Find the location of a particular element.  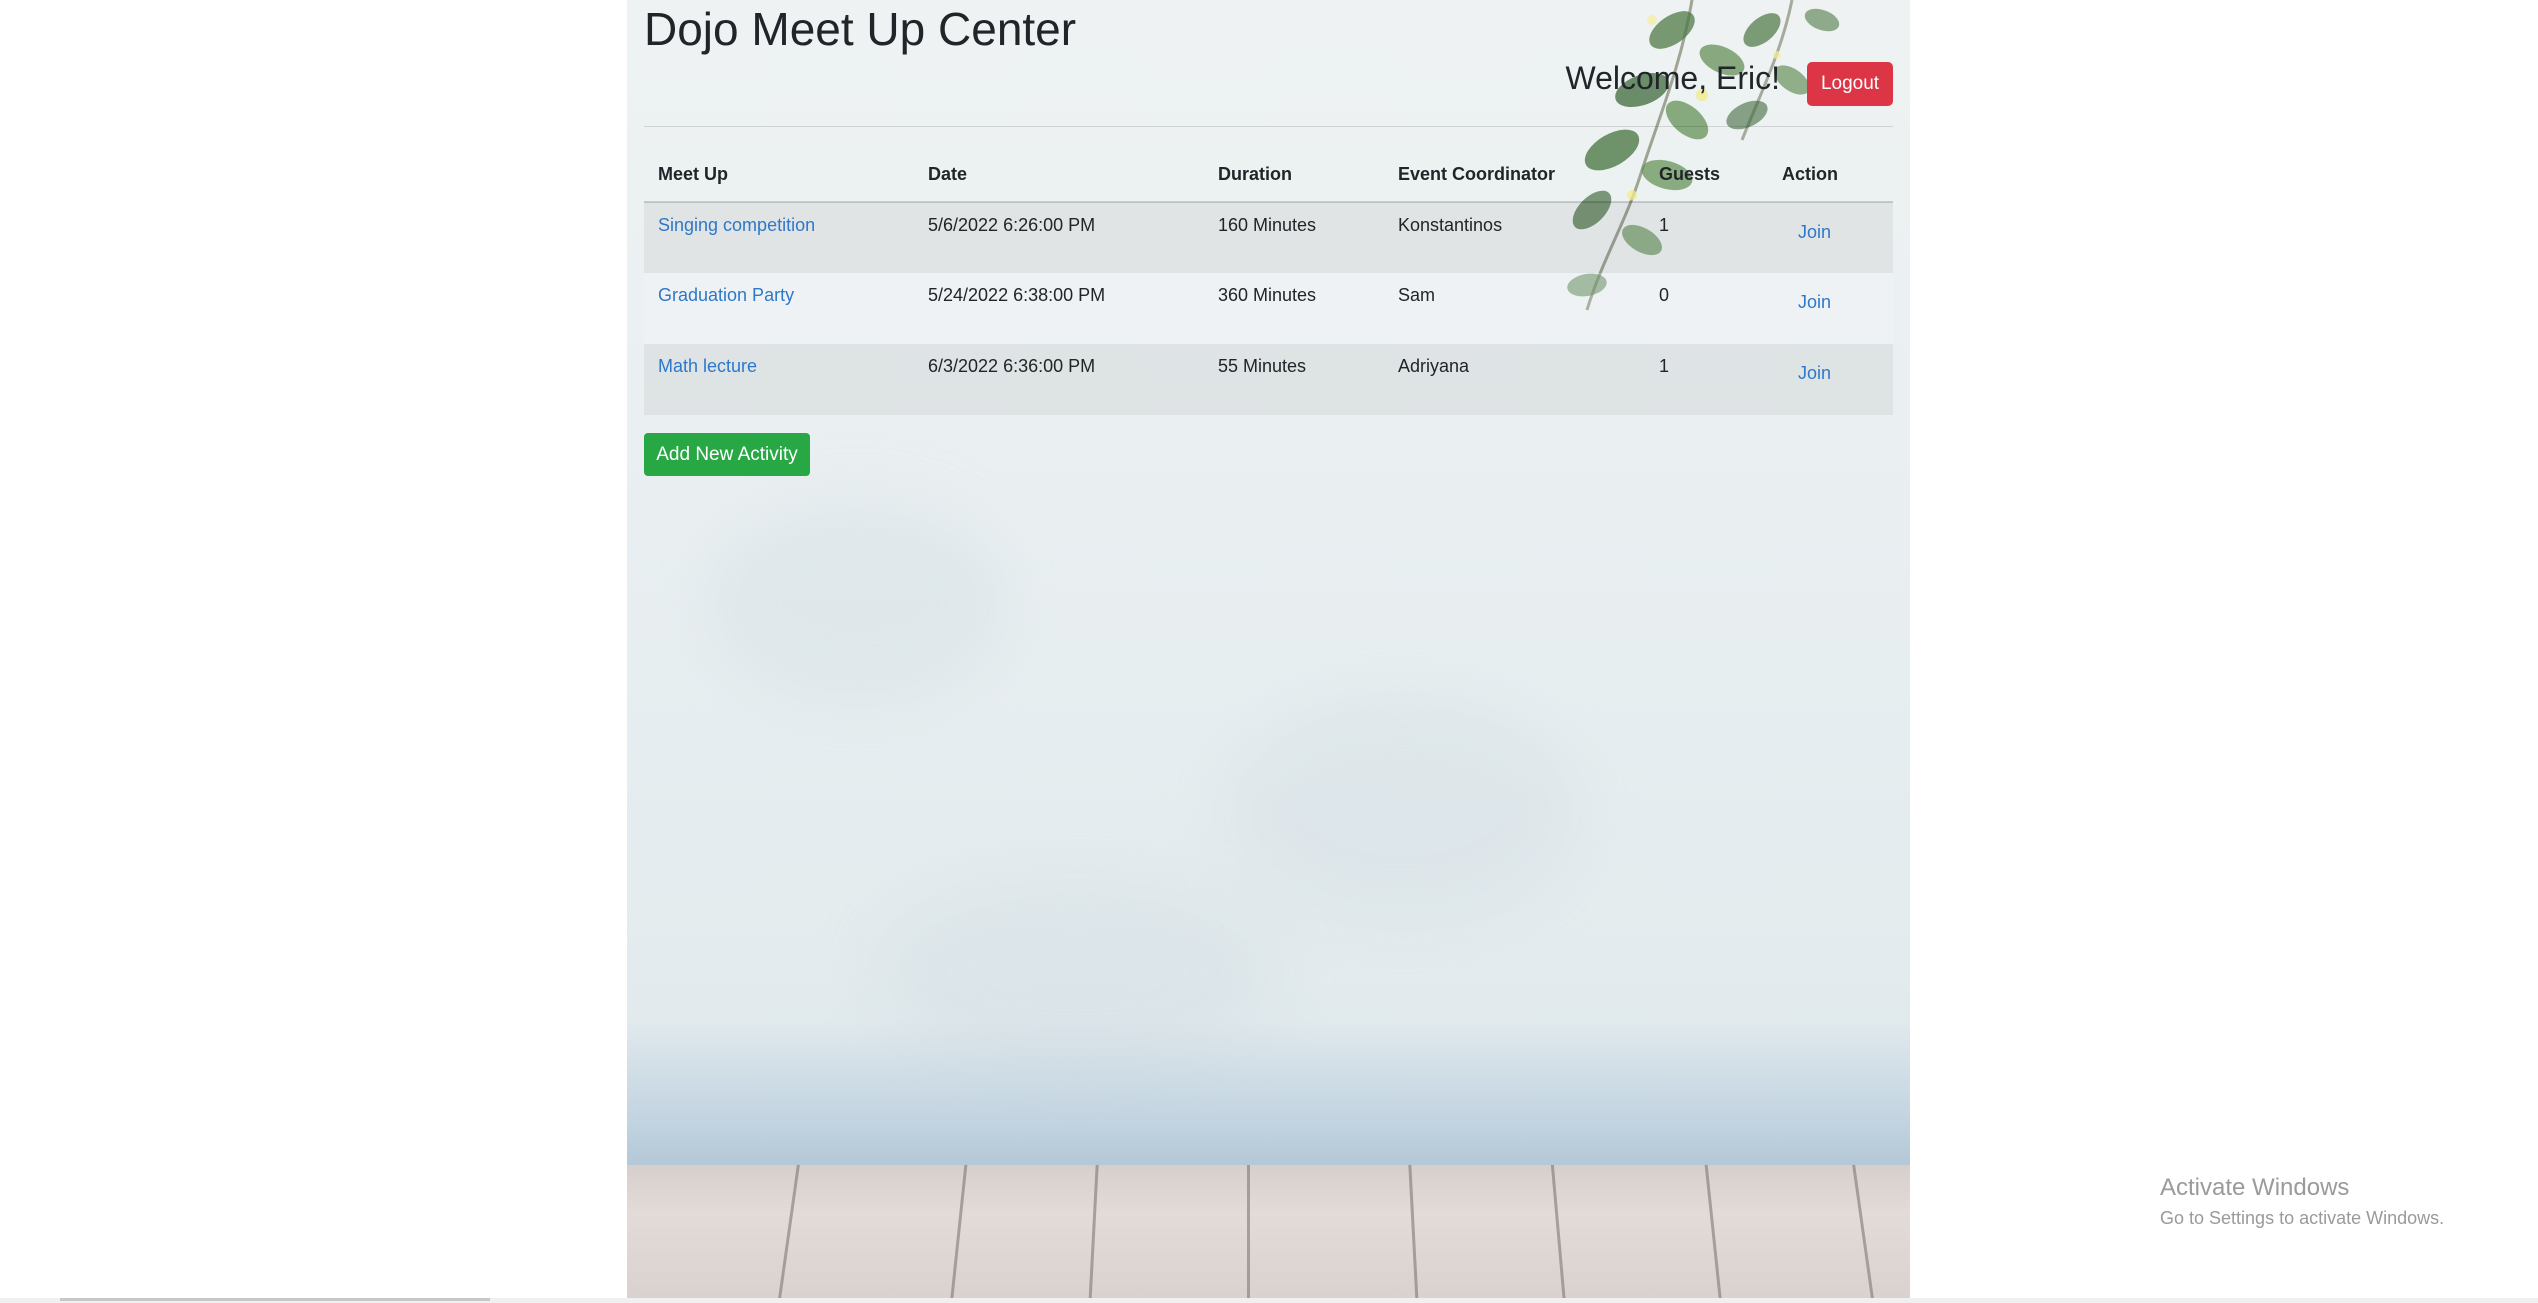

column-header-meetup: Meet Up is located at coordinates (779, 175).